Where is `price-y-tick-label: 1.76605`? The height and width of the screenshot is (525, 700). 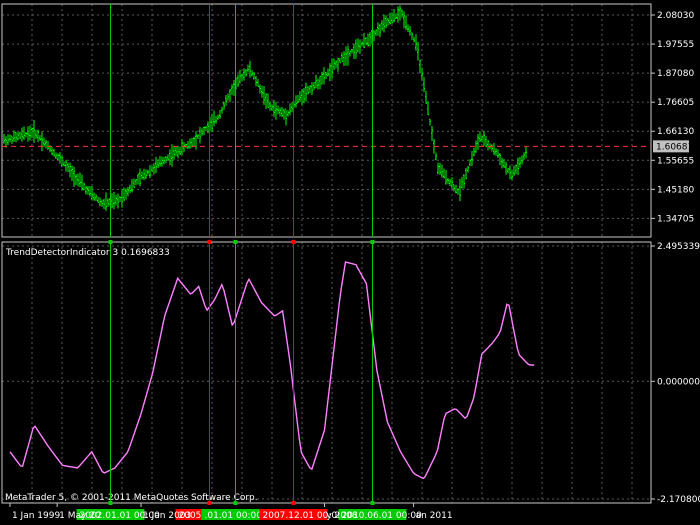
price-y-tick-label: 1.76605 is located at coordinates (675, 103).